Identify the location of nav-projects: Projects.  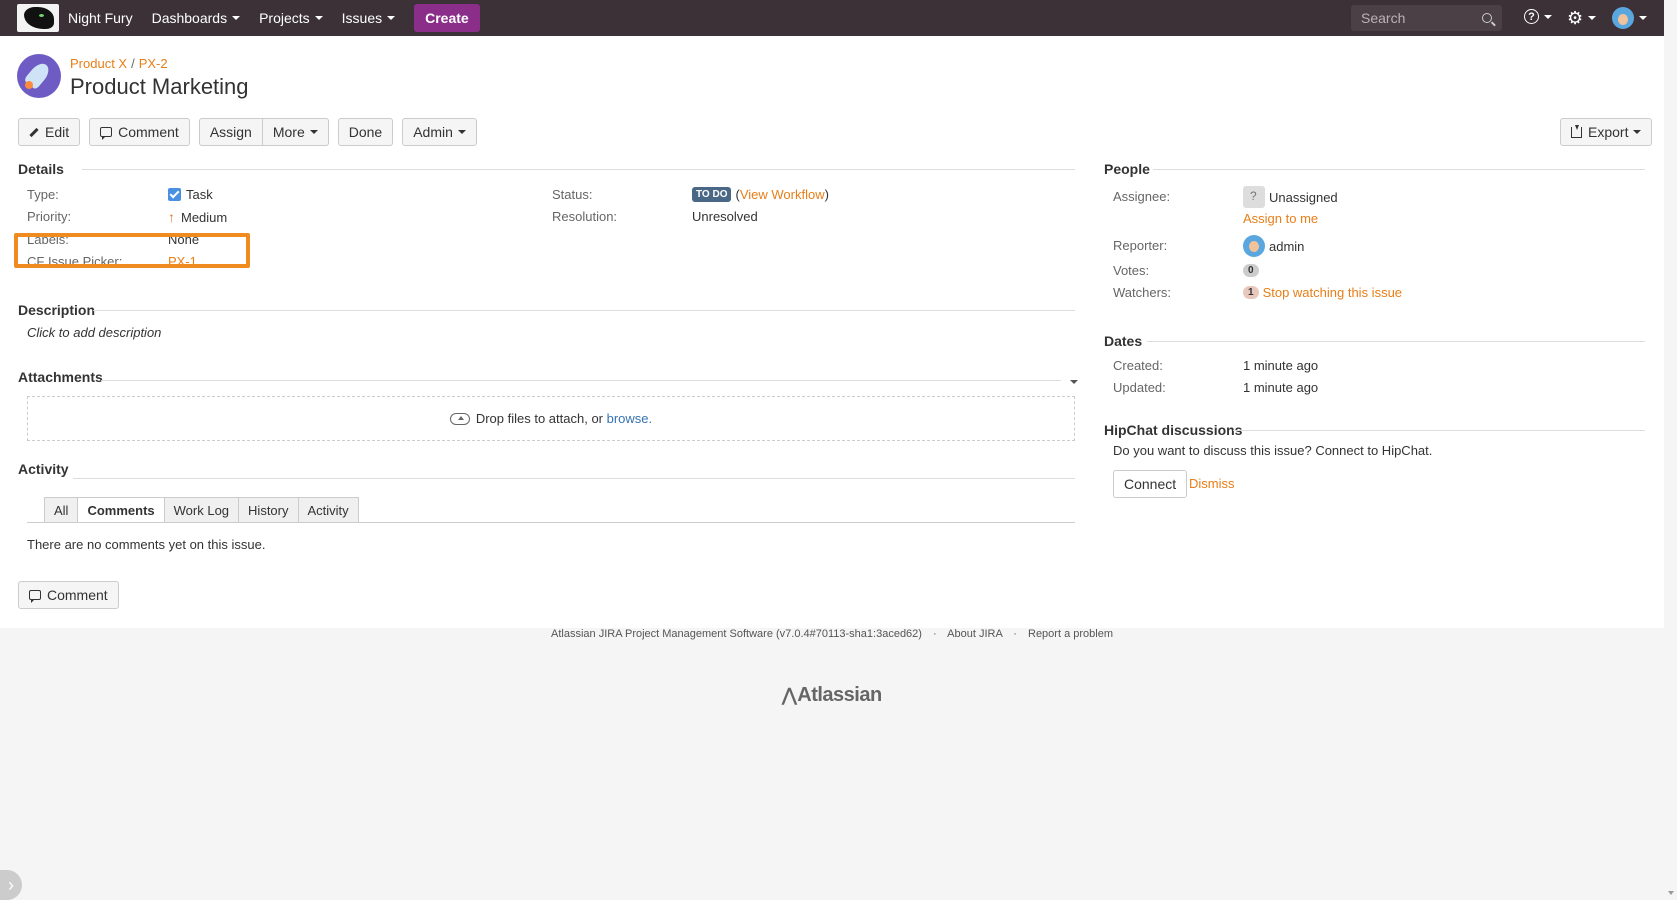
(291, 18).